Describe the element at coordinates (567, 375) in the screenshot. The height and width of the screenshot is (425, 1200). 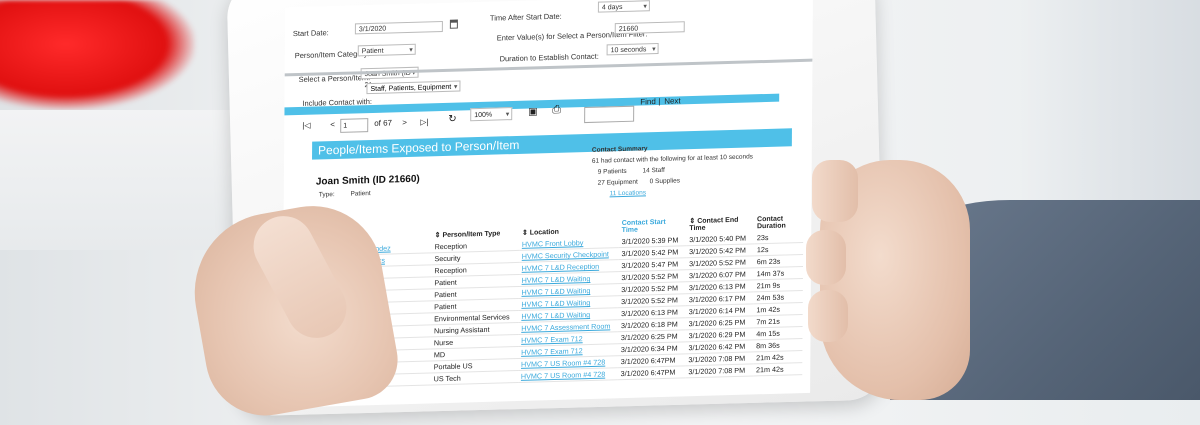
I see `cell-location: HVMC 7 US Room #4 728` at that location.